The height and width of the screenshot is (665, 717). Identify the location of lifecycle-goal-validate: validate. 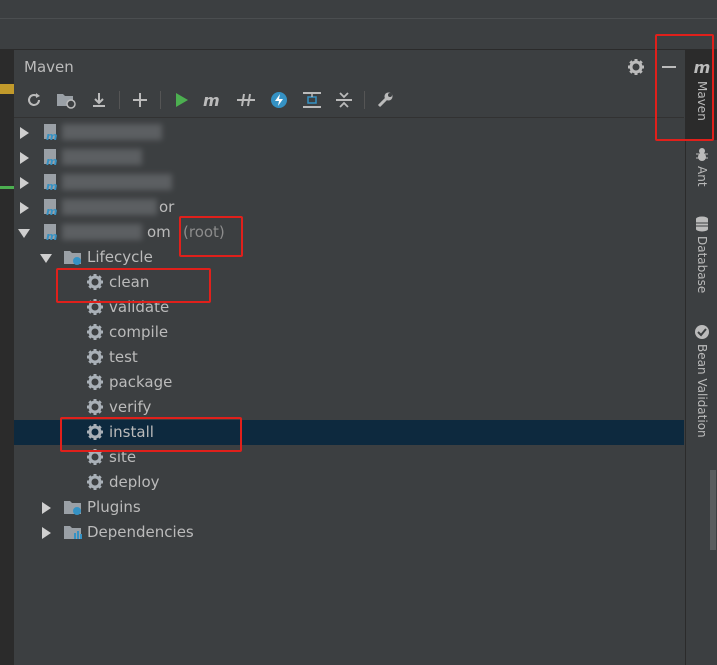
(349, 307).